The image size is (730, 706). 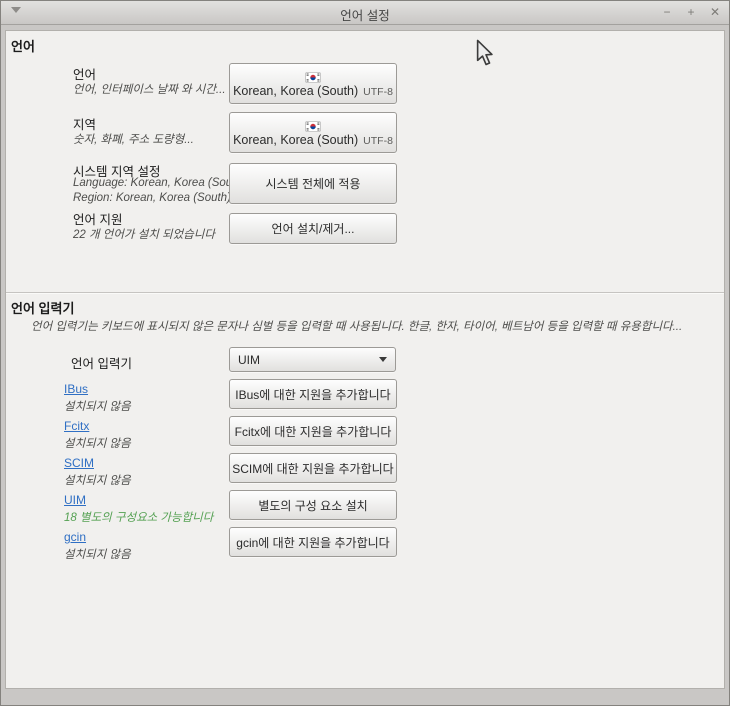 I want to click on language-select-button: Korean, Korea (South) UTF-8, so click(x=313, y=83).